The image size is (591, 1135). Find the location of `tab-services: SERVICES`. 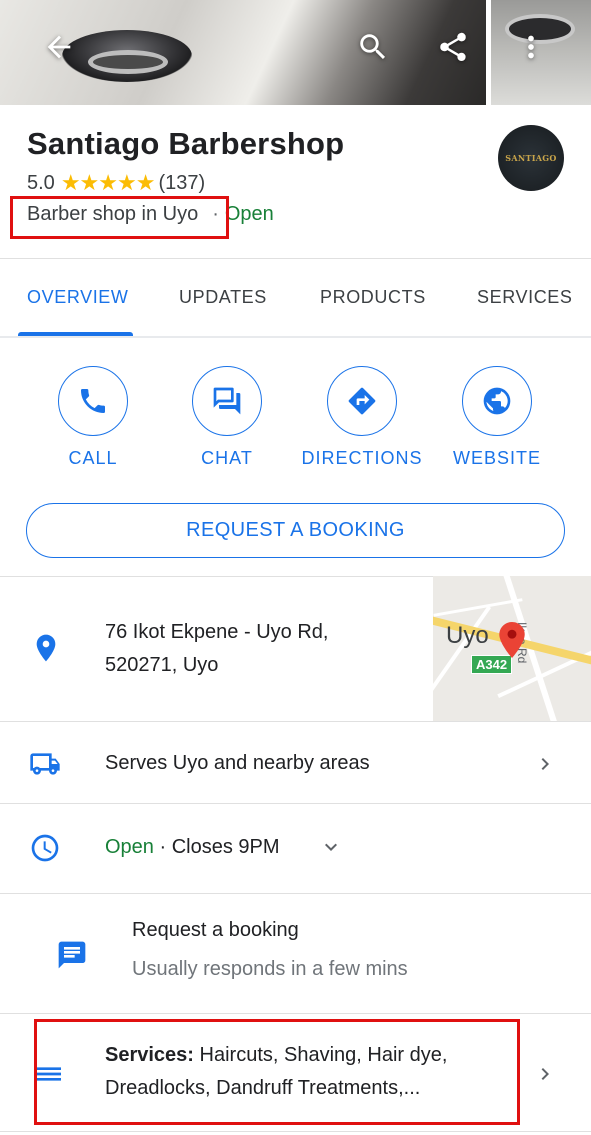

tab-services: SERVICES is located at coordinates (525, 297).